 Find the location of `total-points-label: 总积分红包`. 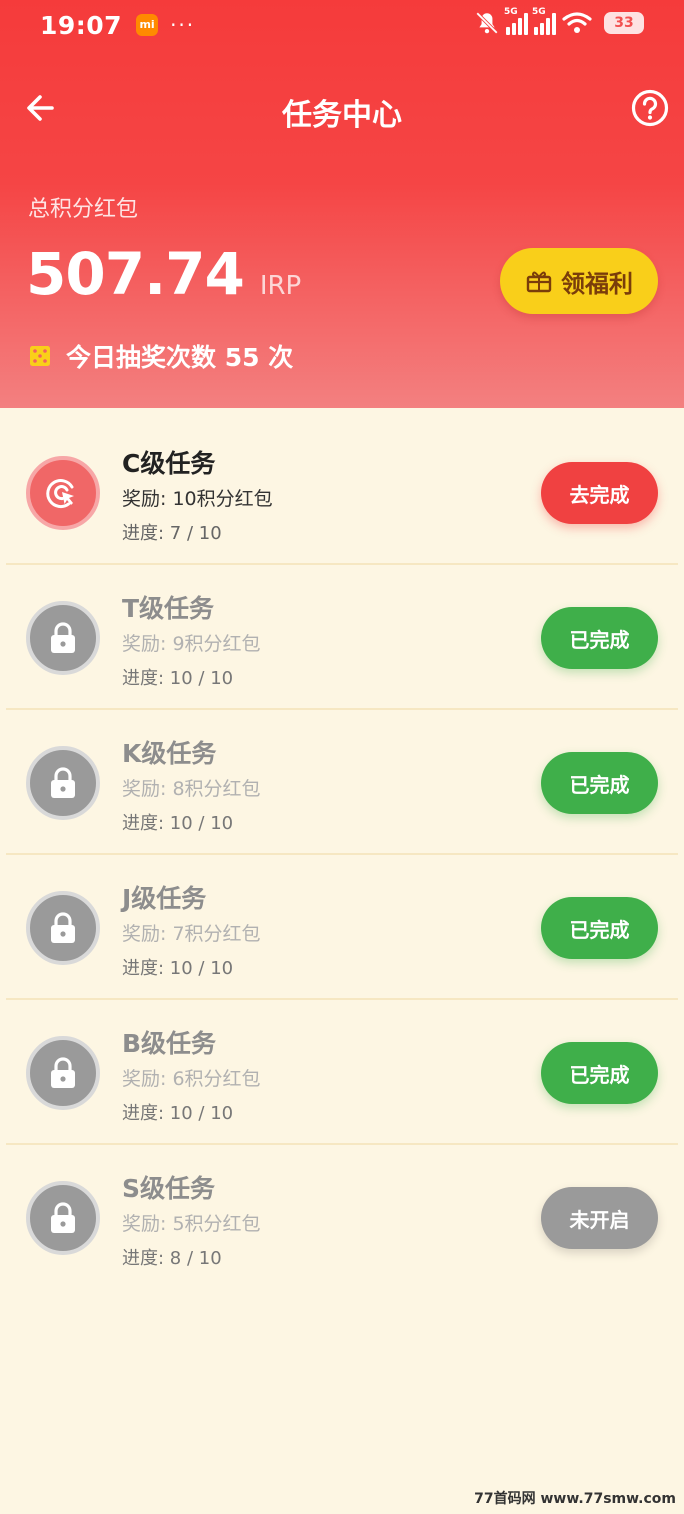

total-points-label: 总积分红包 is located at coordinates (83, 209).